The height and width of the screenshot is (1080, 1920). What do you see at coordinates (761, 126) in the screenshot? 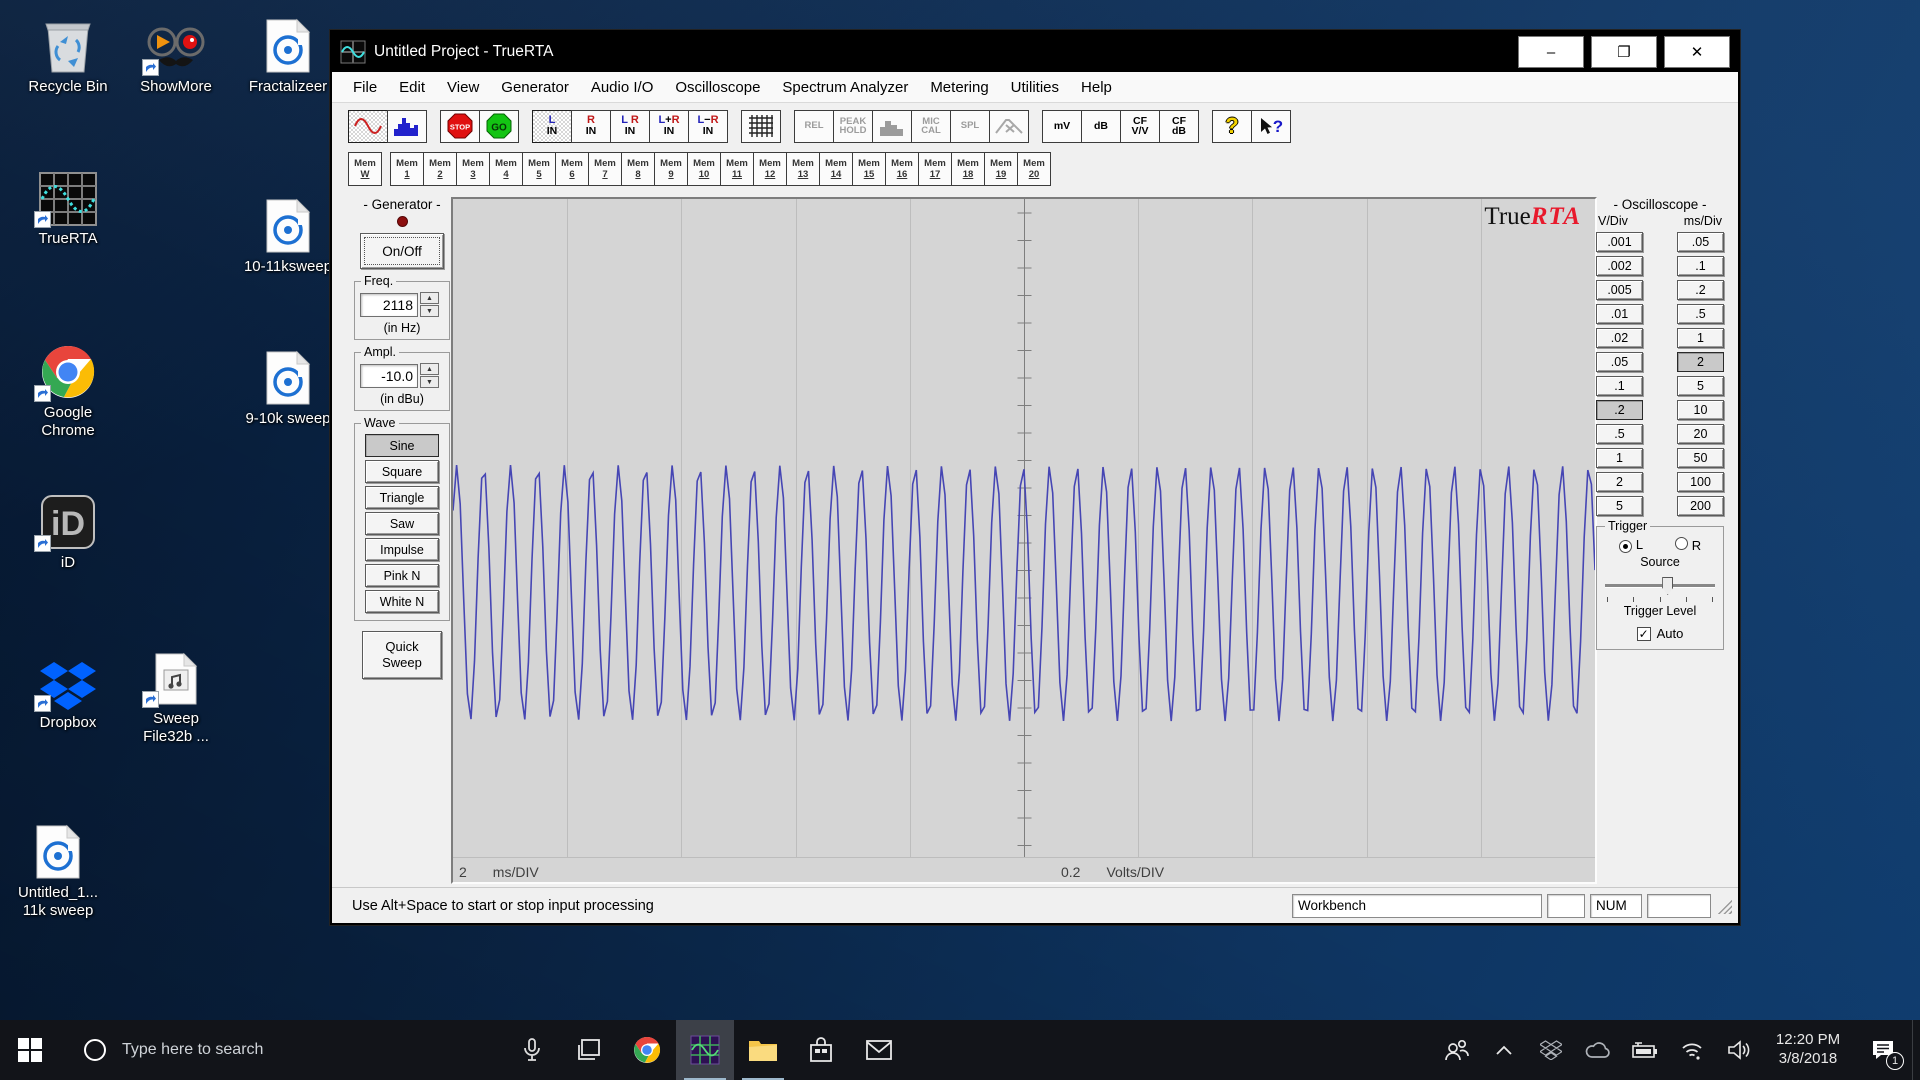
I see `grid-button` at bounding box center [761, 126].